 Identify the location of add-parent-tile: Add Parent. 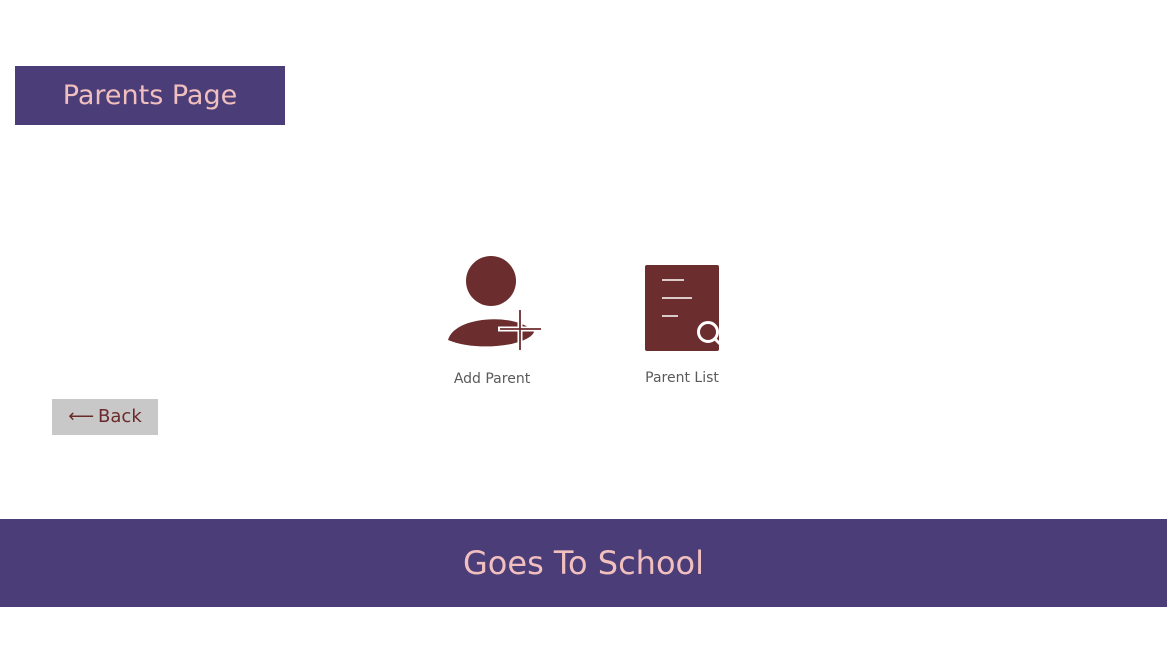
(492, 318).